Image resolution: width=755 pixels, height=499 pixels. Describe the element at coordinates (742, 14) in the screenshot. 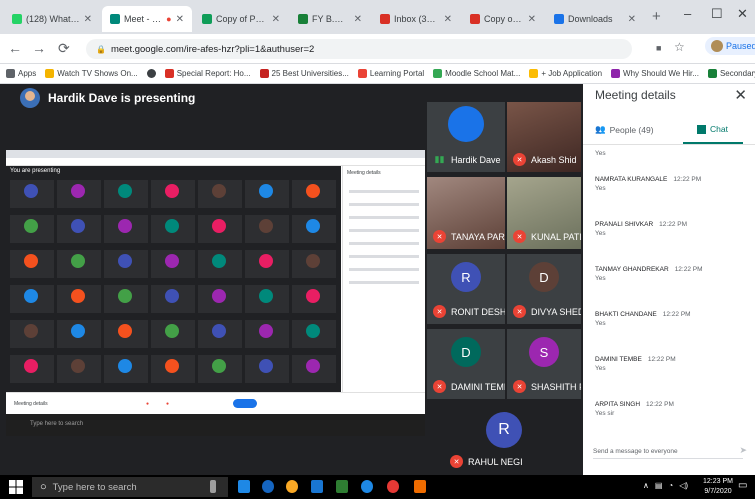

I see `close-window-button: ✕` at that location.